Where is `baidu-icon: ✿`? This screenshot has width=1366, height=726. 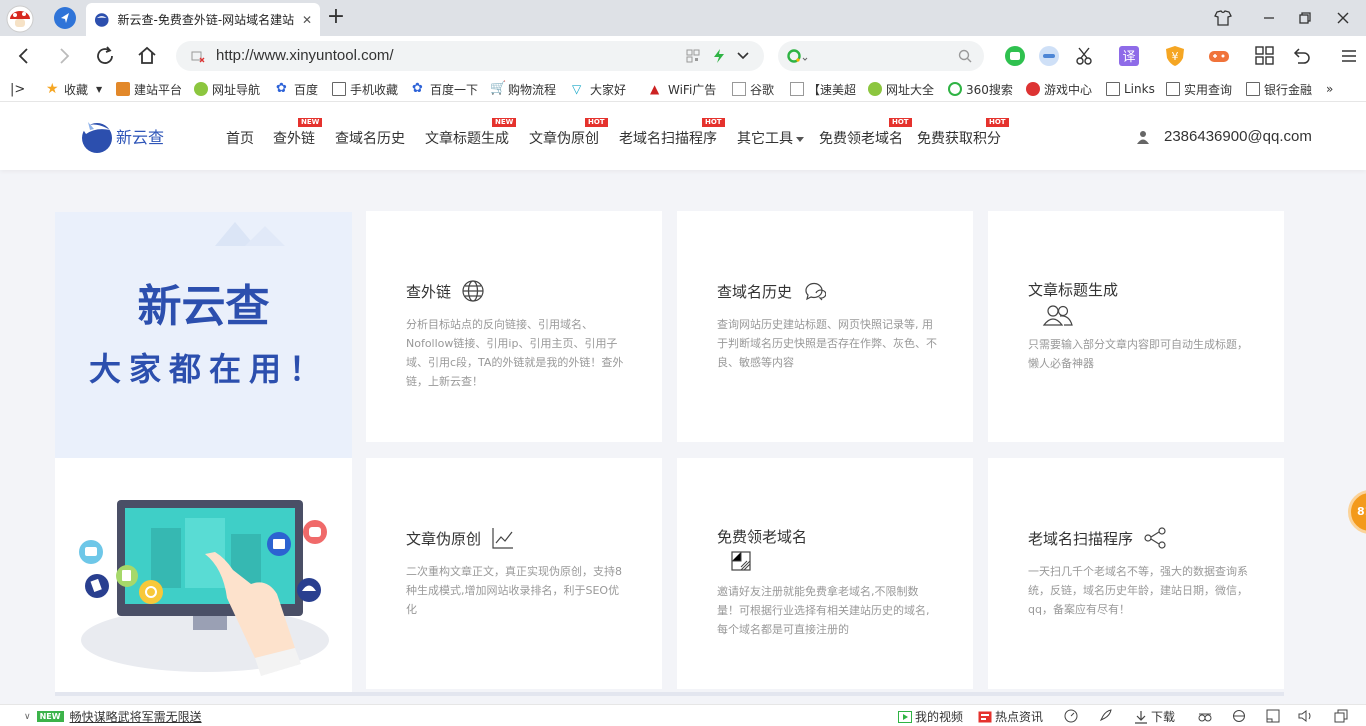
baidu-icon: ✿ is located at coordinates (281, 88).